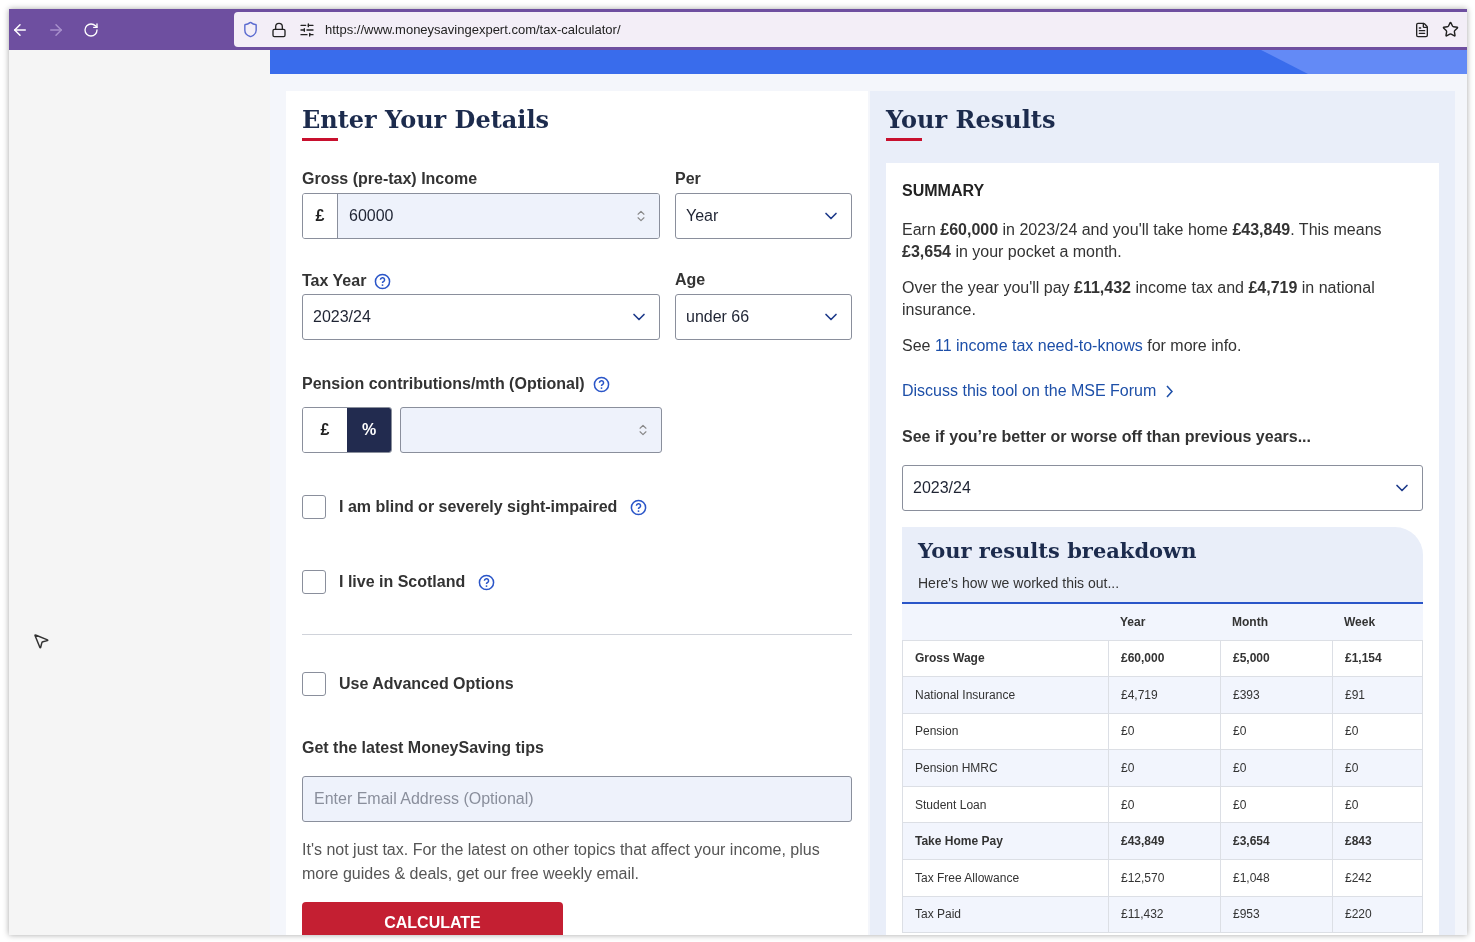 Image resolution: width=1475 pixels, height=942 pixels. I want to click on column-header: Week, so click(1360, 622).